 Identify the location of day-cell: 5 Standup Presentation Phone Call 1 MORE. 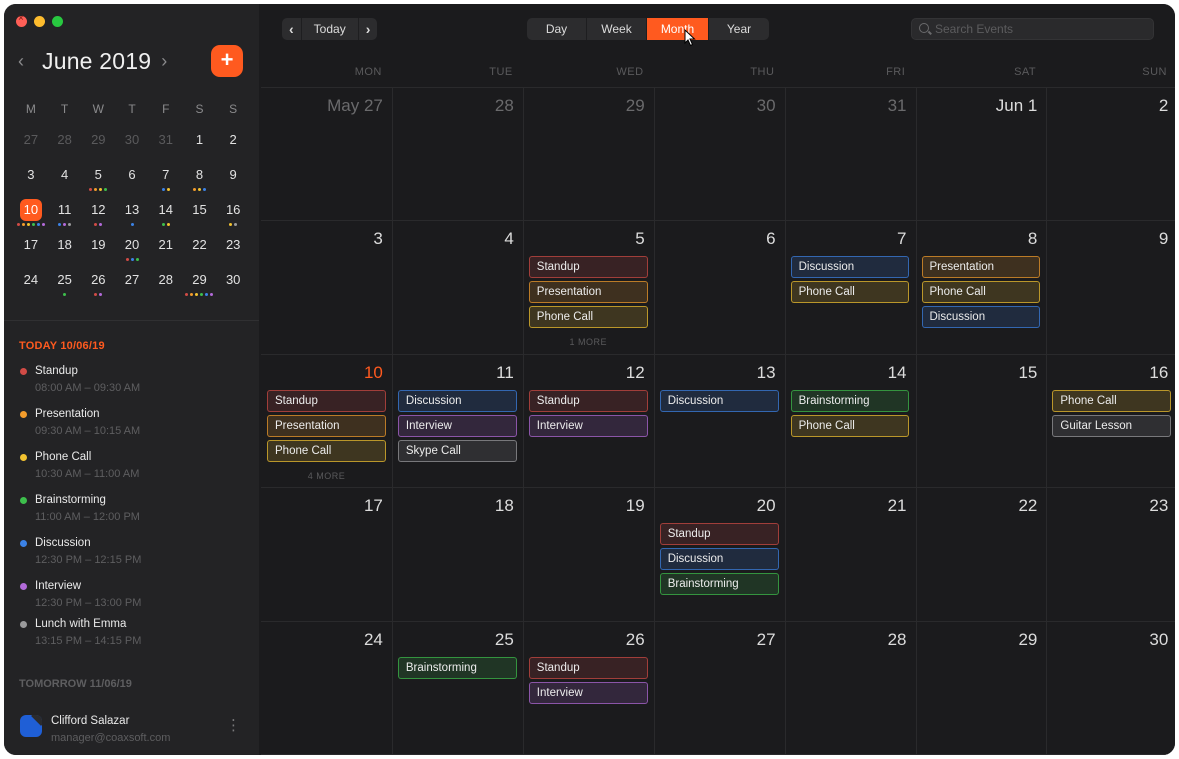
(588, 286).